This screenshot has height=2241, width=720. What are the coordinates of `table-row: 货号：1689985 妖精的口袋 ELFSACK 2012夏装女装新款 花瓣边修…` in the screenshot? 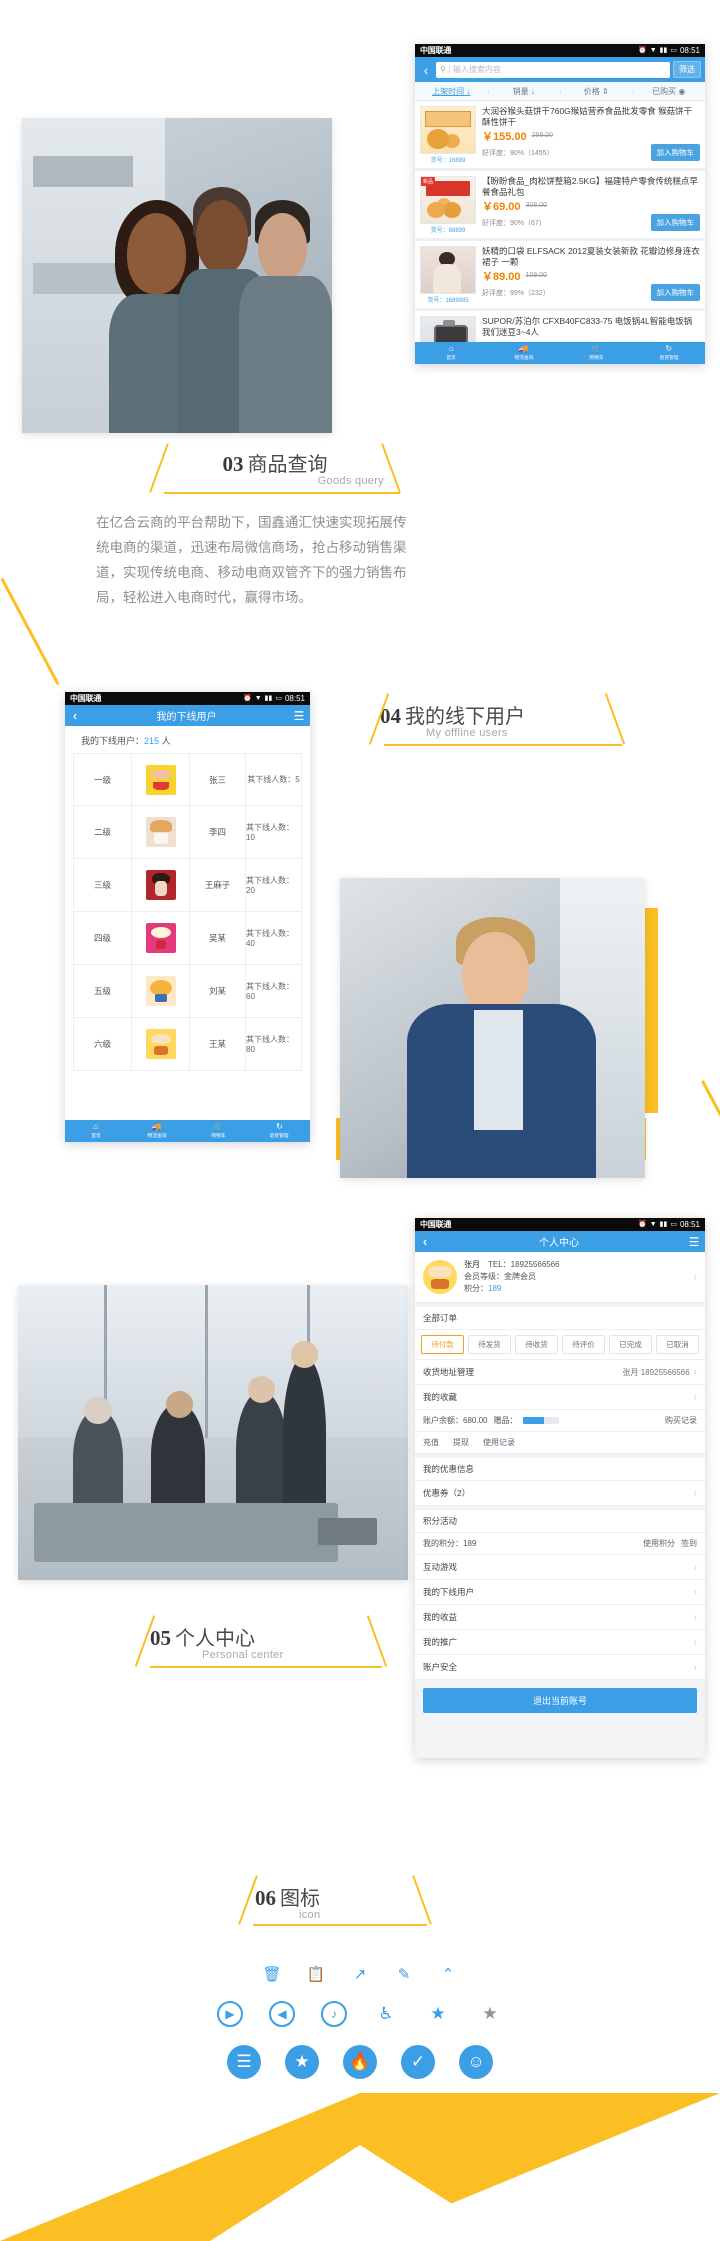 It's located at (560, 274).